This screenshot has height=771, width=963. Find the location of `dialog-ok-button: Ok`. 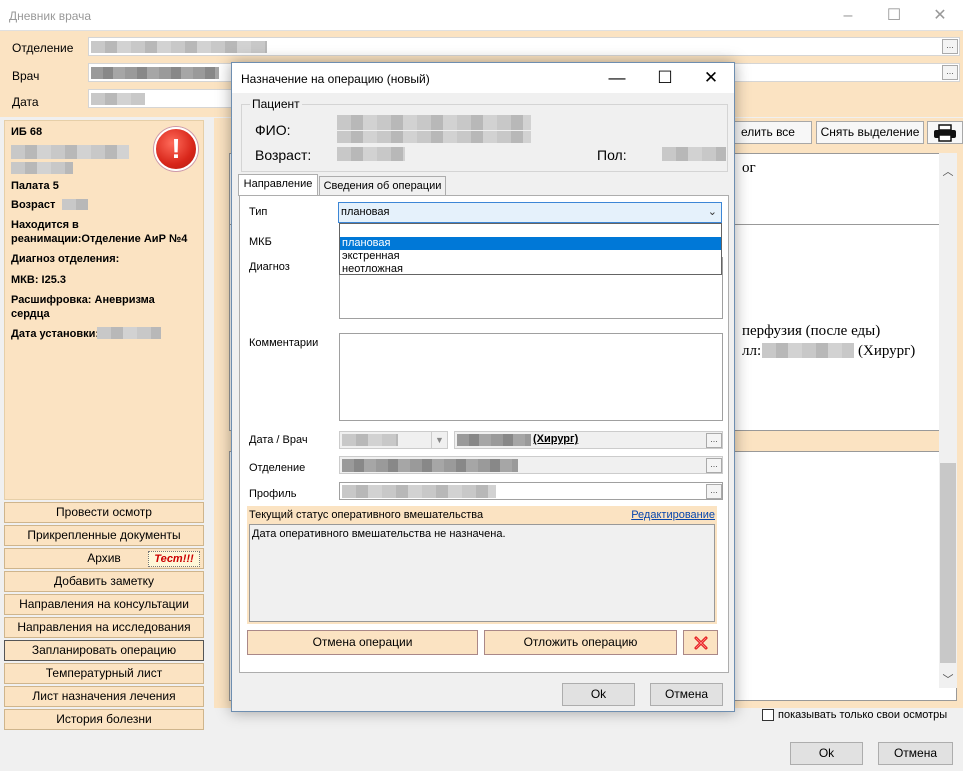

dialog-ok-button: Ok is located at coordinates (598, 694).